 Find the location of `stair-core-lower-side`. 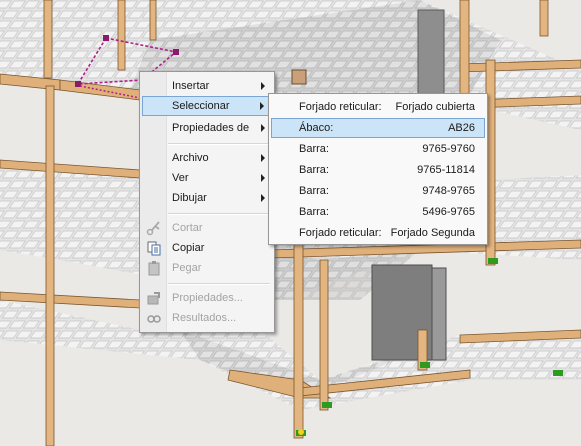

stair-core-lower-side is located at coordinates (439, 314).